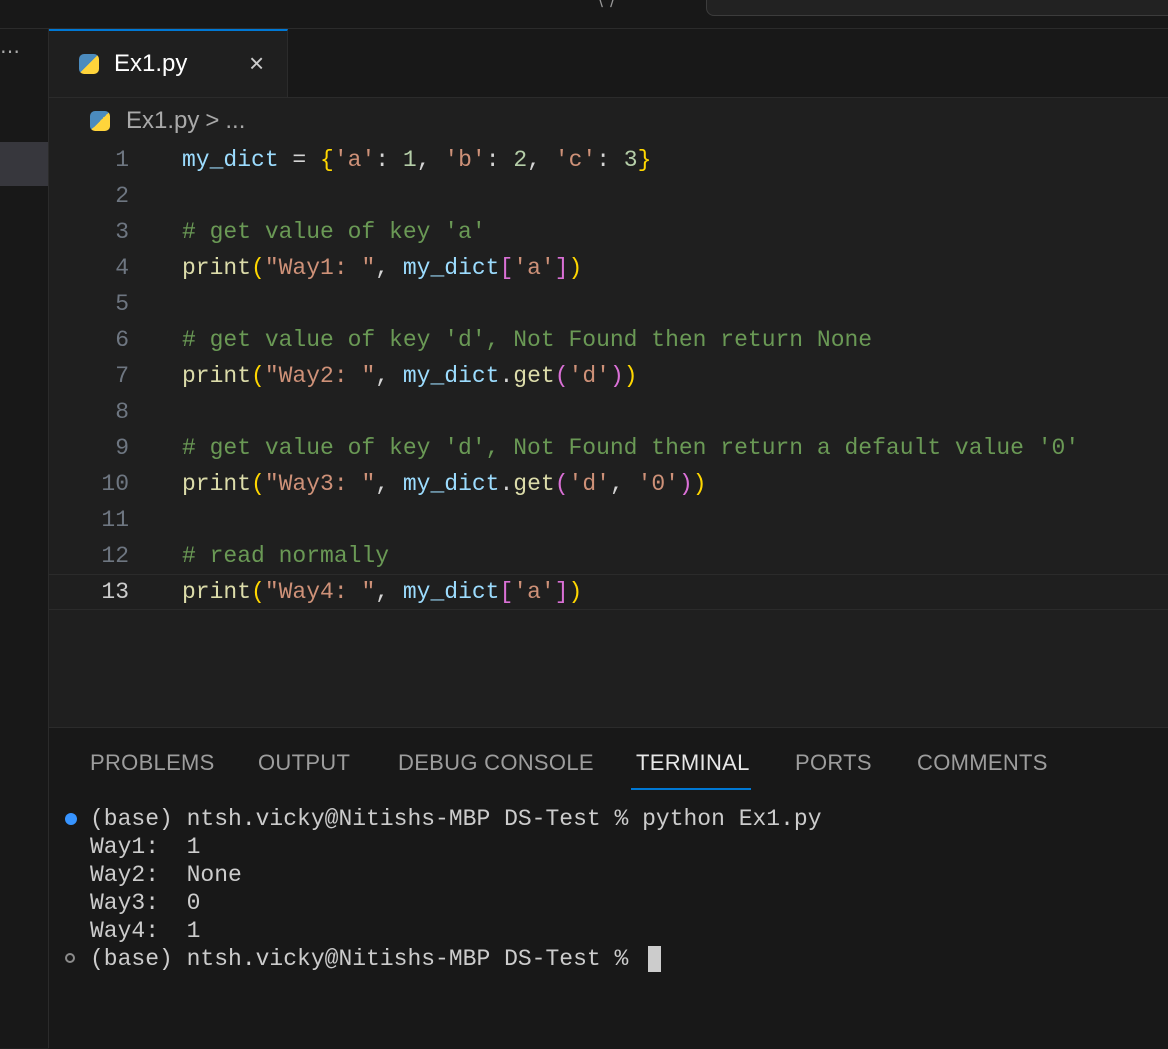 The width and height of the screenshot is (1168, 1049). Describe the element at coordinates (100, 121) in the screenshot. I see `python-file-icon` at that location.